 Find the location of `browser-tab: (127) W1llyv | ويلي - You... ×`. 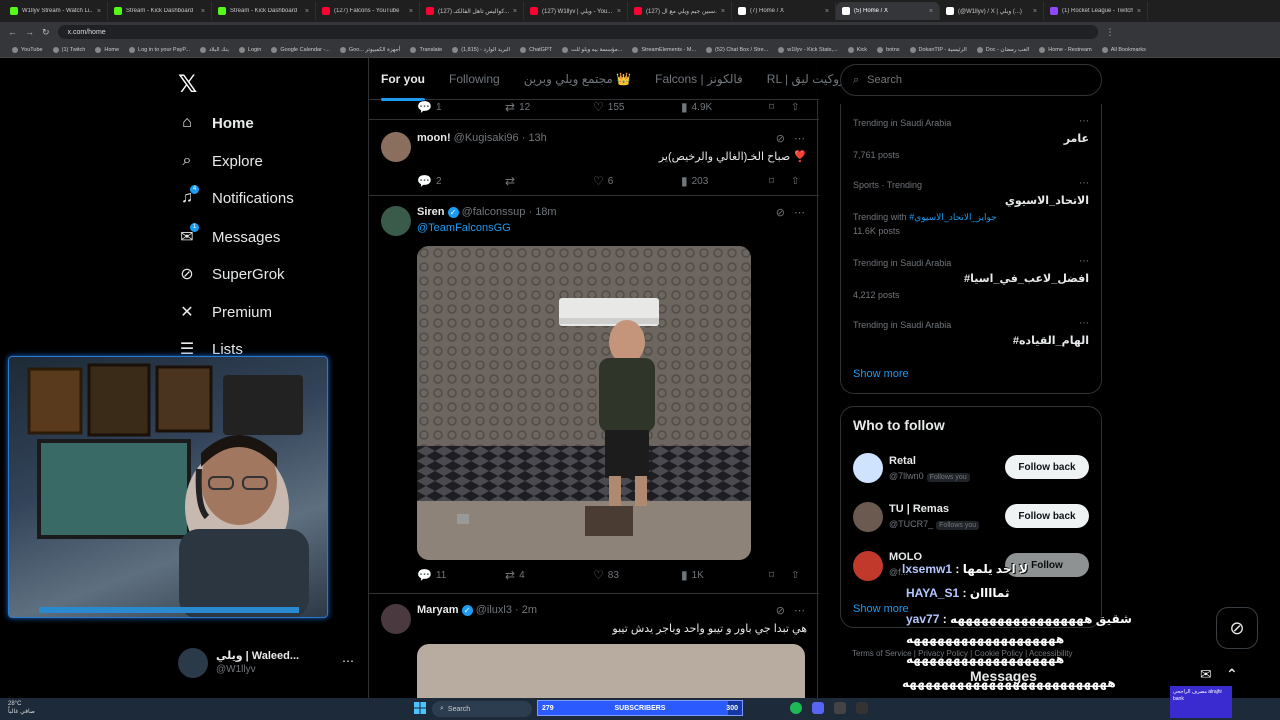

browser-tab: (127) W1llyv | ويلي - You... × is located at coordinates (576, 11).